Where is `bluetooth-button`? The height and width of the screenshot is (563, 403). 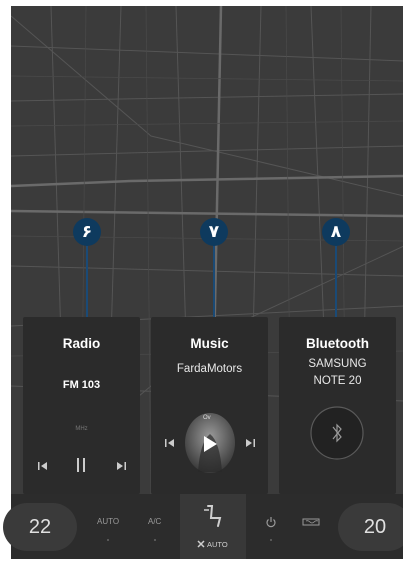
bluetooth-button is located at coordinates (337, 433).